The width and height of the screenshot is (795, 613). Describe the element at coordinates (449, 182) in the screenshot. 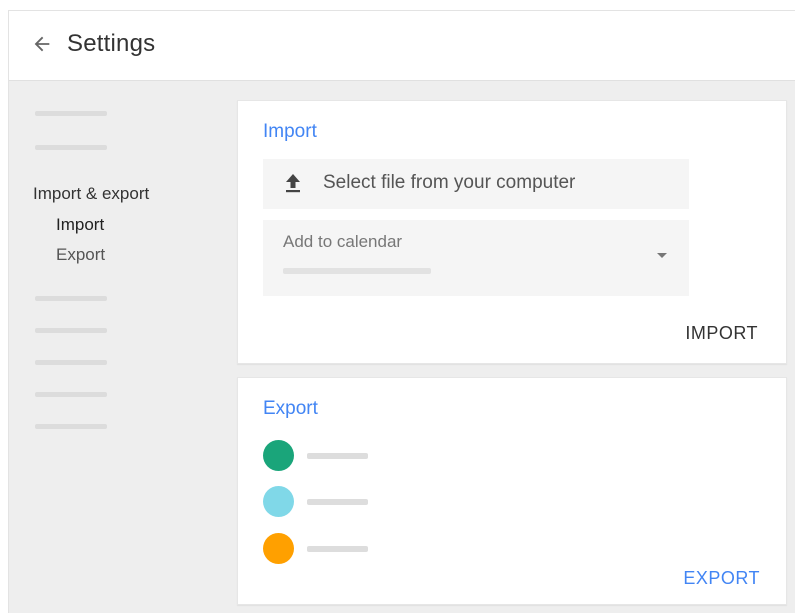

I see `select-file-label: Select file from your computer` at that location.